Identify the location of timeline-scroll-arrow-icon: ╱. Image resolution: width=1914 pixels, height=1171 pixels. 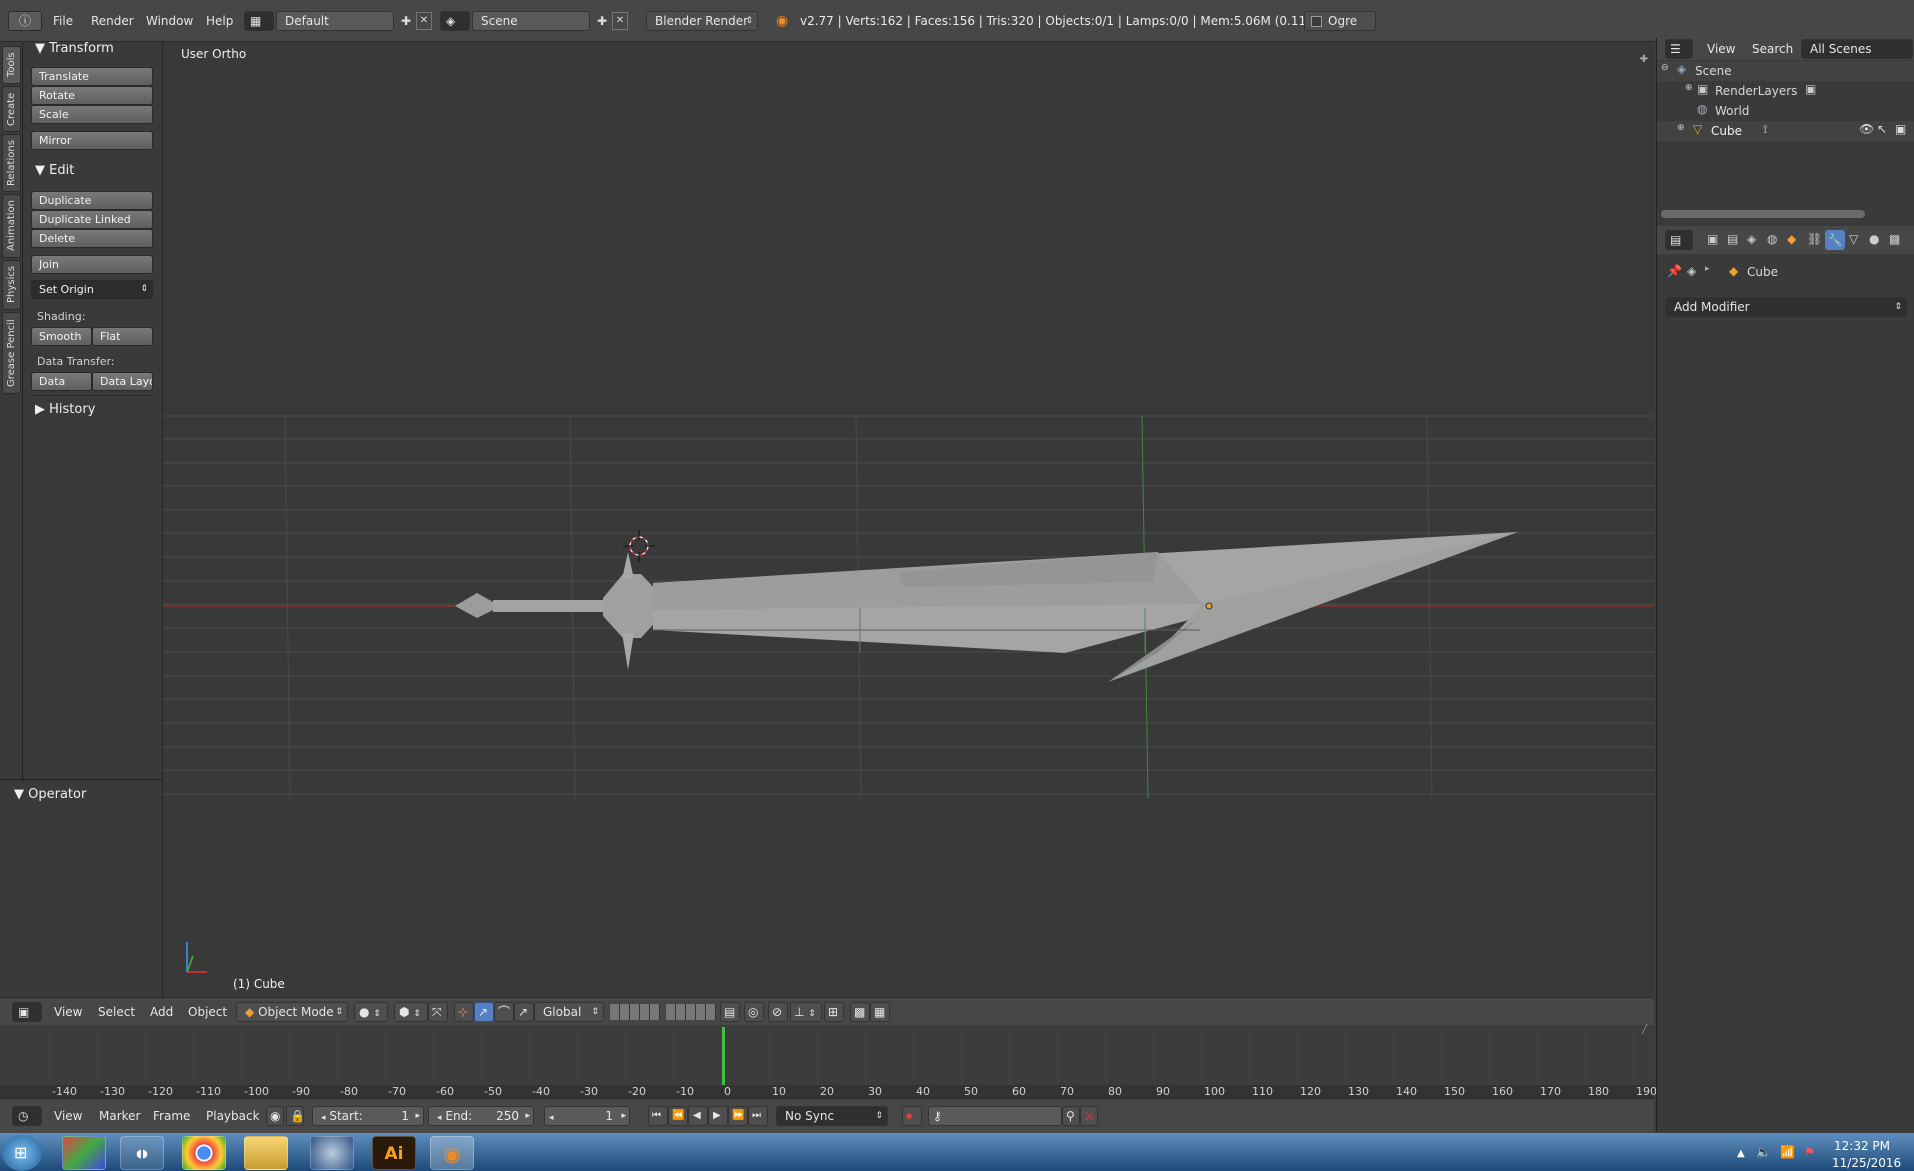
(1648, 1031).